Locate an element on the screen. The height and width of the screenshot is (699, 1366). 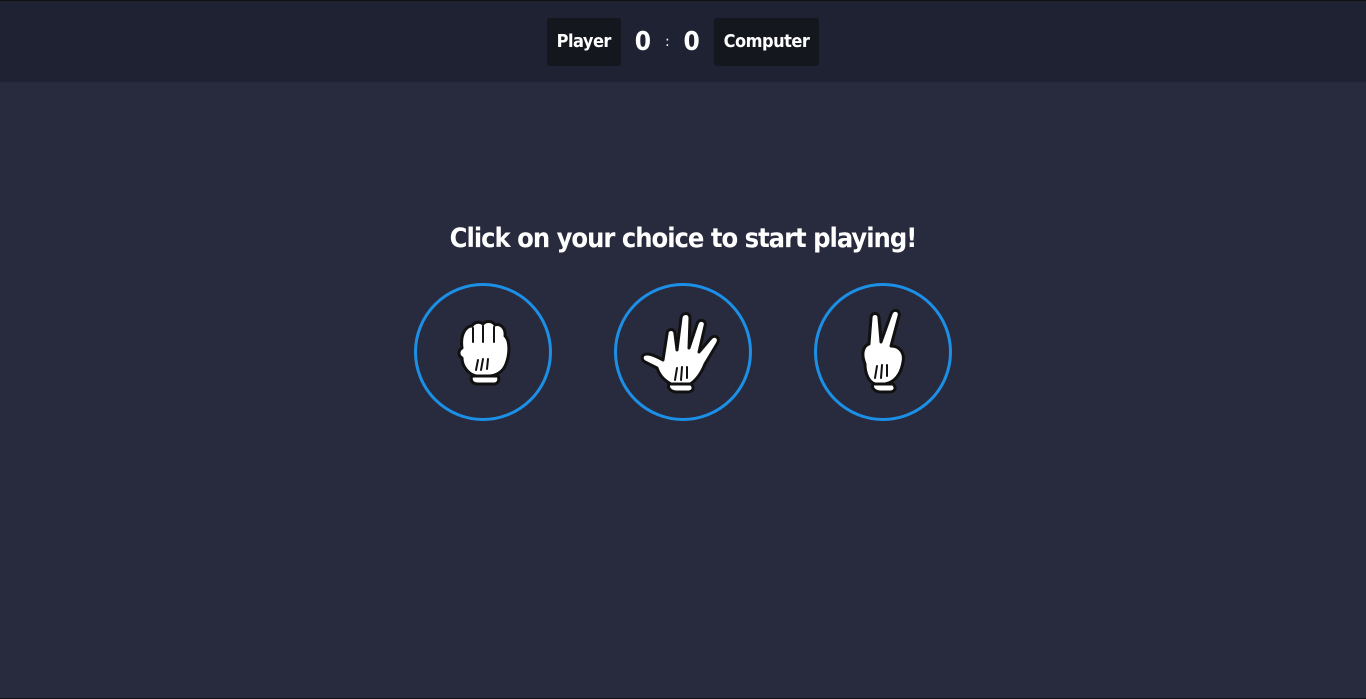
player-label: Player is located at coordinates (583, 41).